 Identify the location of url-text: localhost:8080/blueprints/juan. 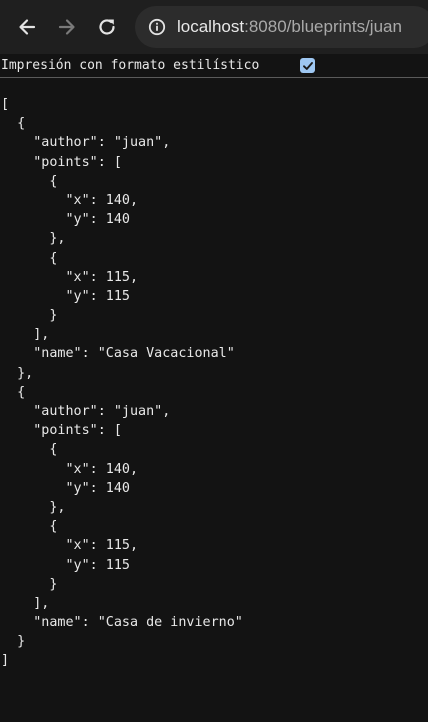
(289, 27).